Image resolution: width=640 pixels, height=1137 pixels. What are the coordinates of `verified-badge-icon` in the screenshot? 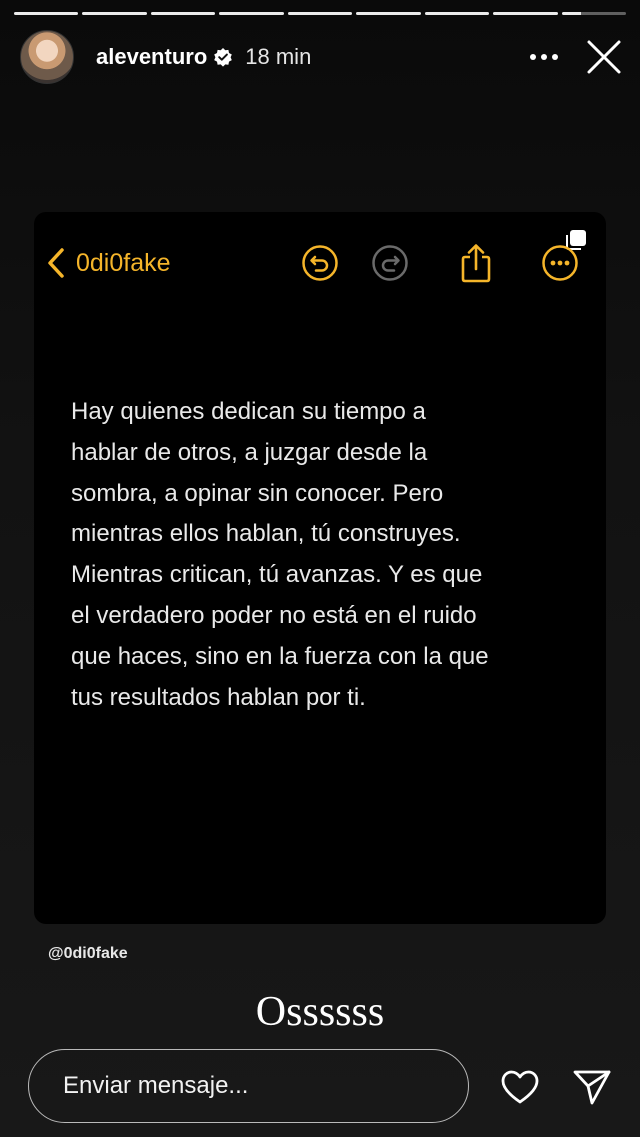 It's located at (223, 57).